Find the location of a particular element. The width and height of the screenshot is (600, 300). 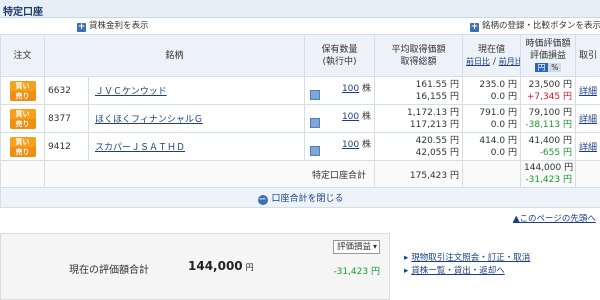

tab-percent: % is located at coordinates (555, 67).